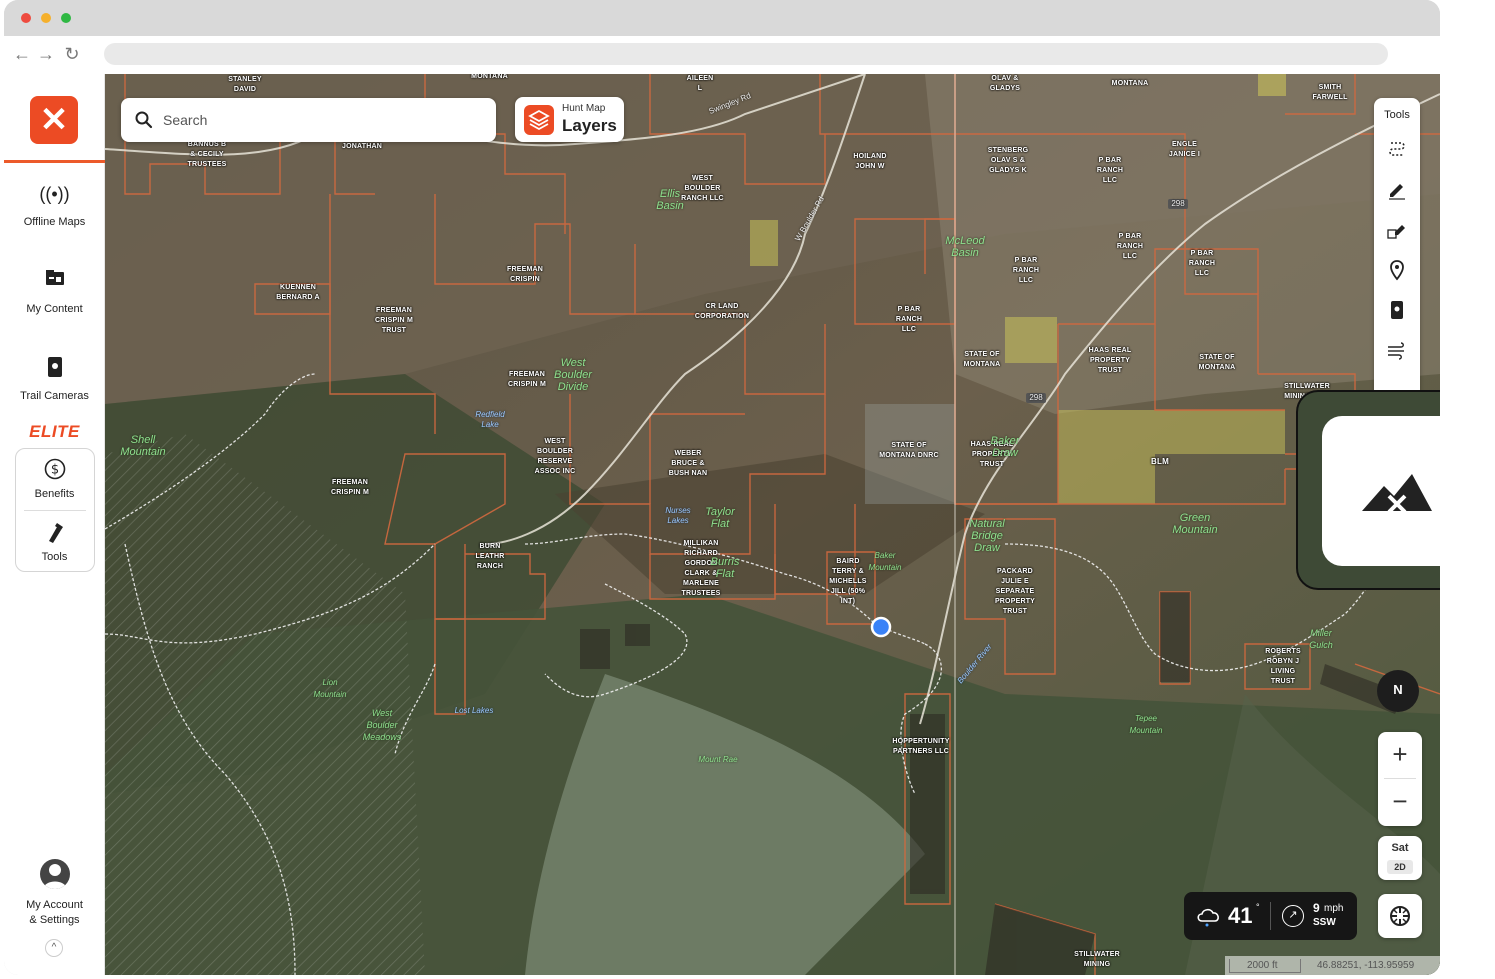  I want to click on minimize-window-icon, so click(46, 18).